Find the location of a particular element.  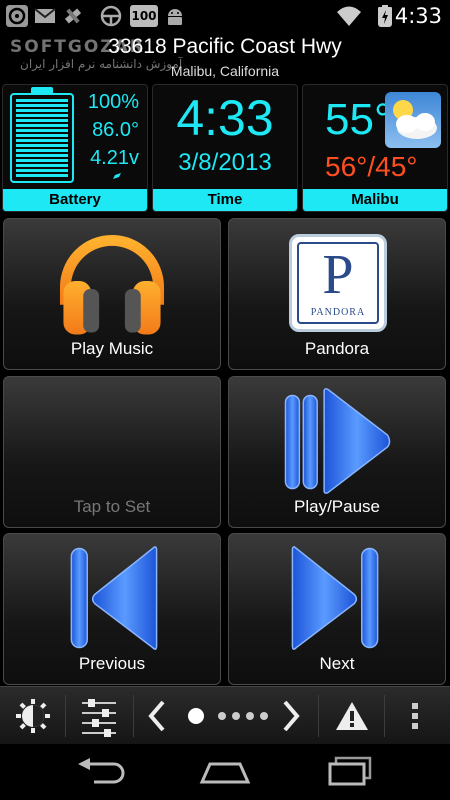

chevron-right-icon is located at coordinates (291, 716).